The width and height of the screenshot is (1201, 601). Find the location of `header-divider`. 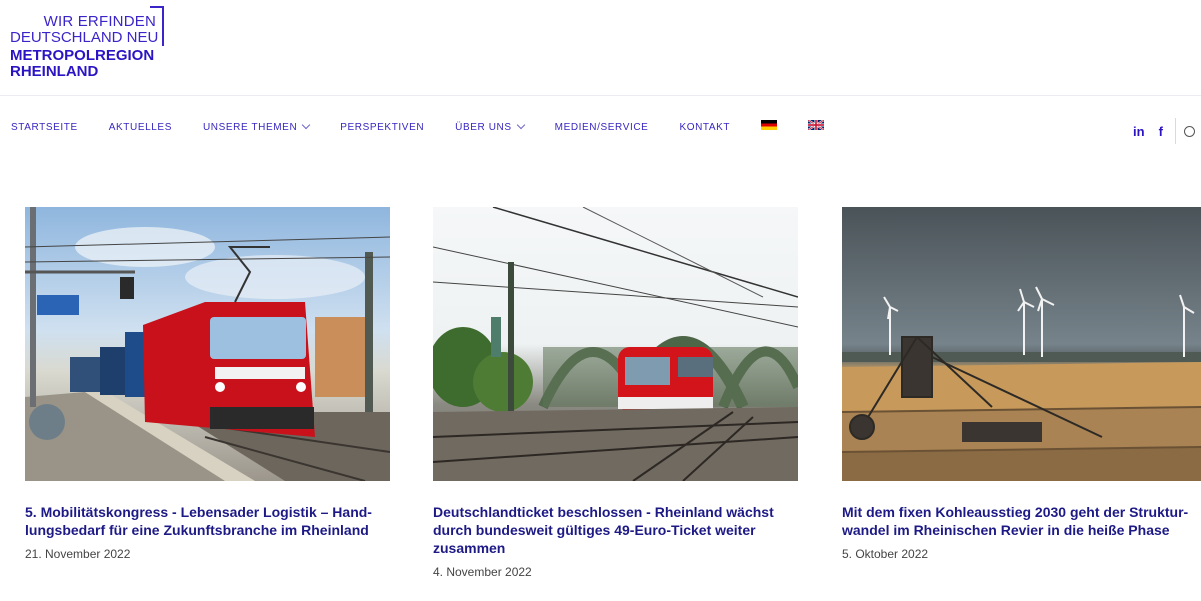

header-divider is located at coordinates (600, 95).